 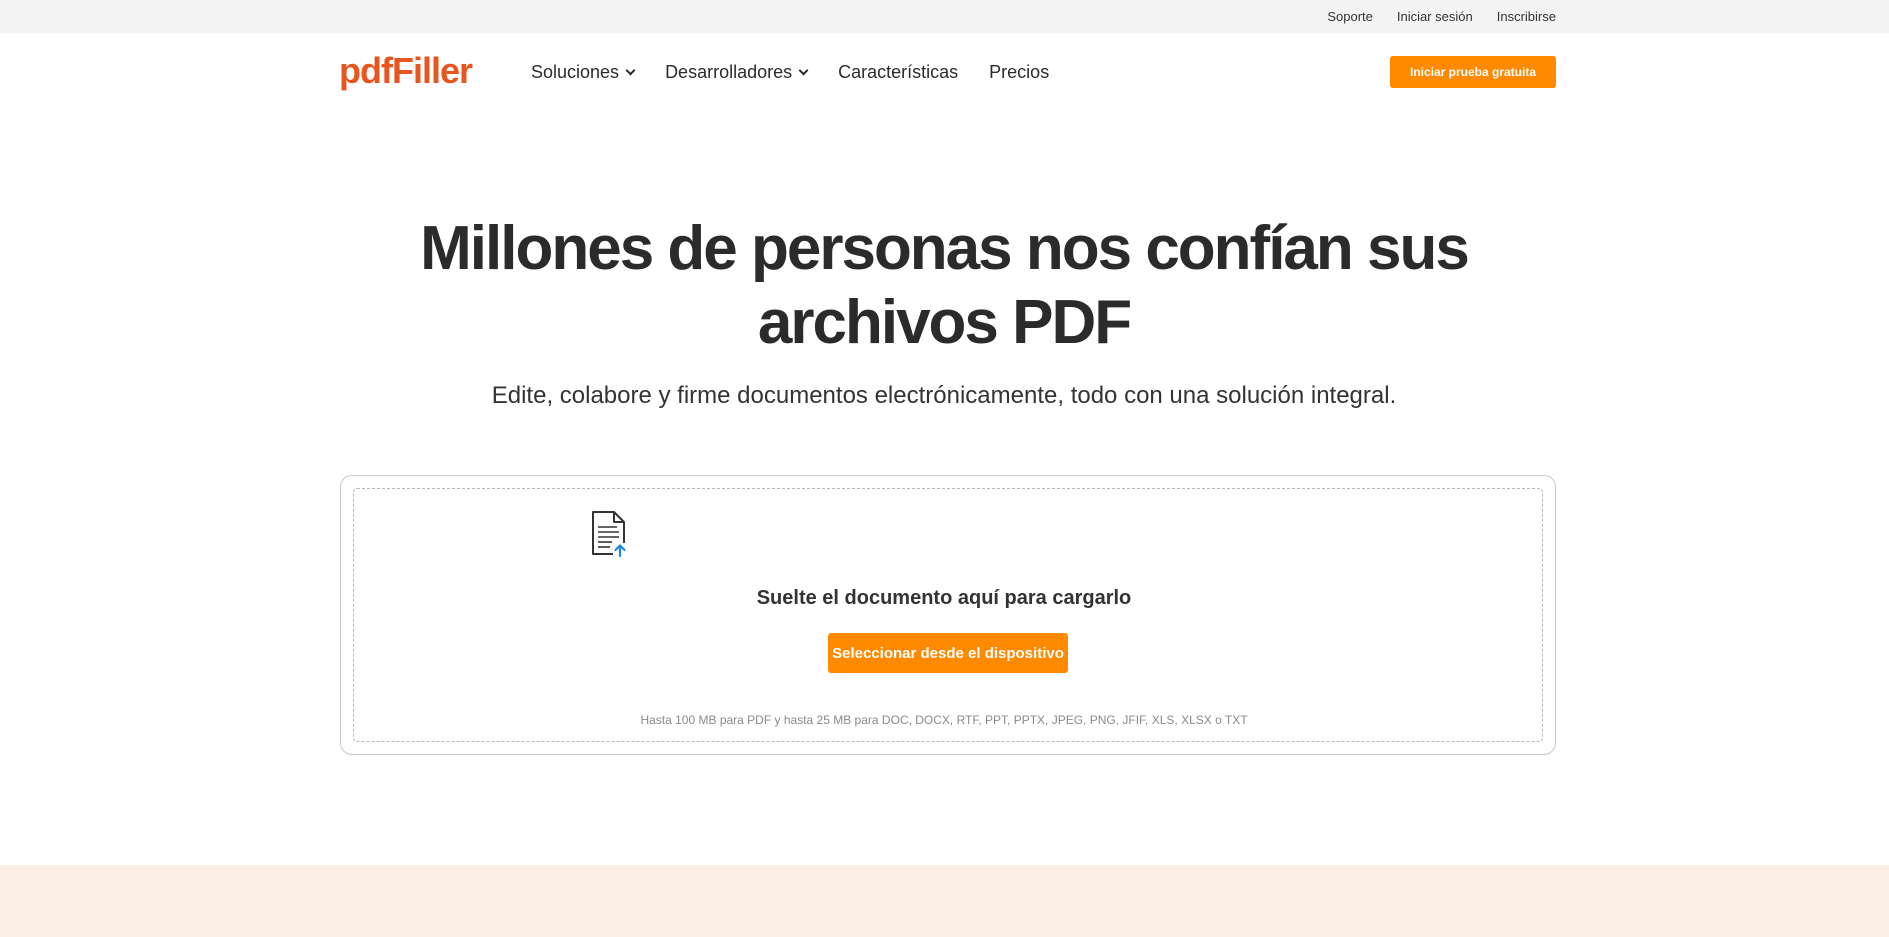 I want to click on nav-item-features-label: Características, so click(x=898, y=71).